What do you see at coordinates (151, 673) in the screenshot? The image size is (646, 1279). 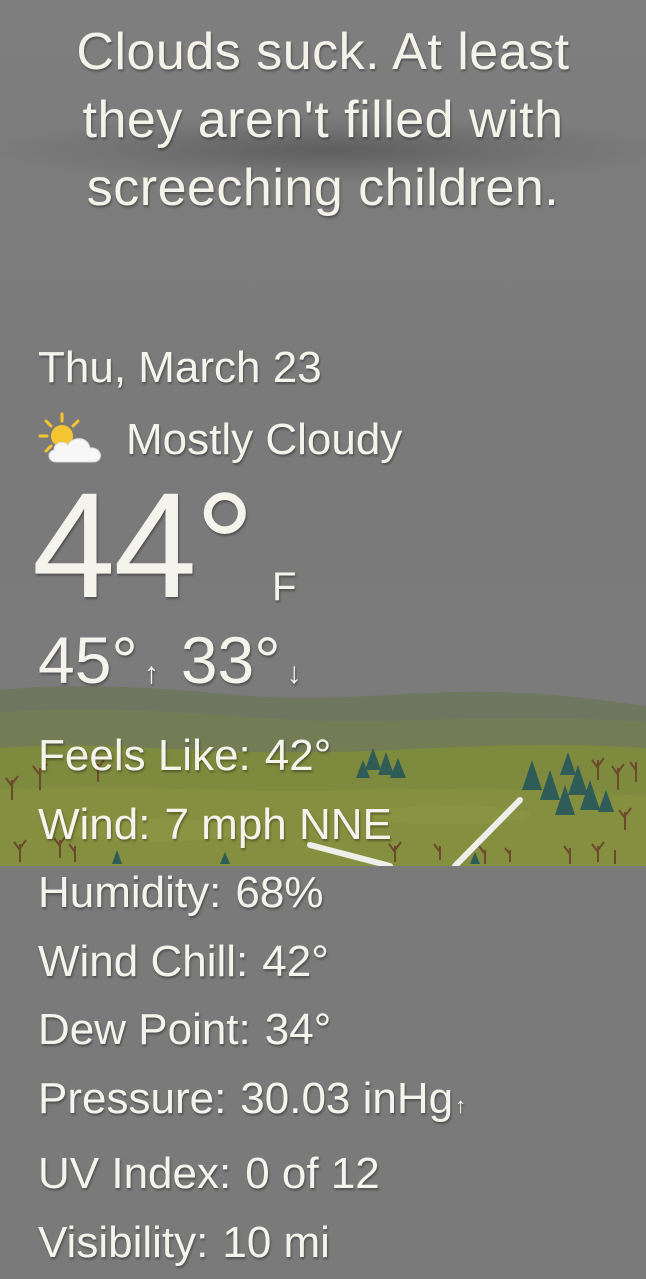 I see `arrow-up-icon: ↑` at bounding box center [151, 673].